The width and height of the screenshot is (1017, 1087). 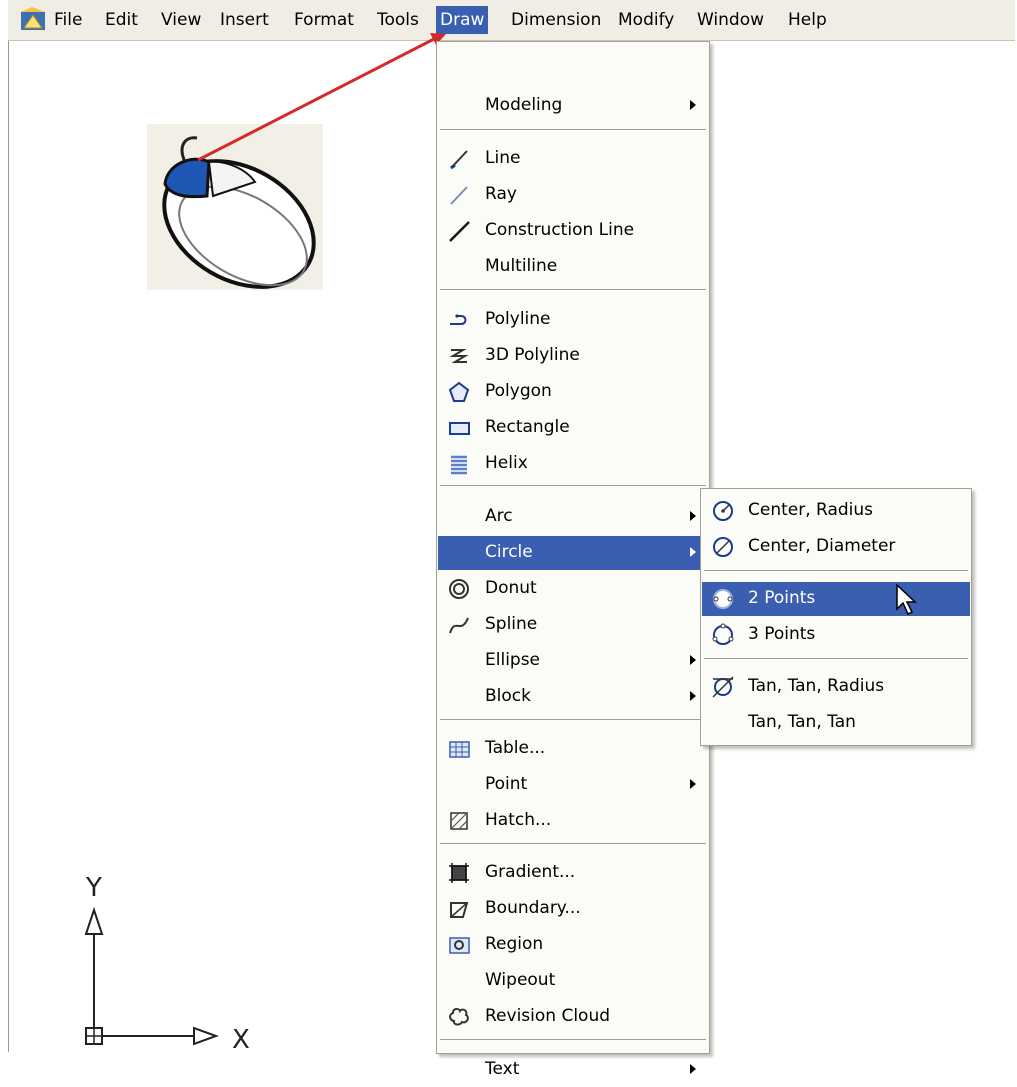 I want to click on draw-menu-item-region: Region, so click(x=573, y=945).